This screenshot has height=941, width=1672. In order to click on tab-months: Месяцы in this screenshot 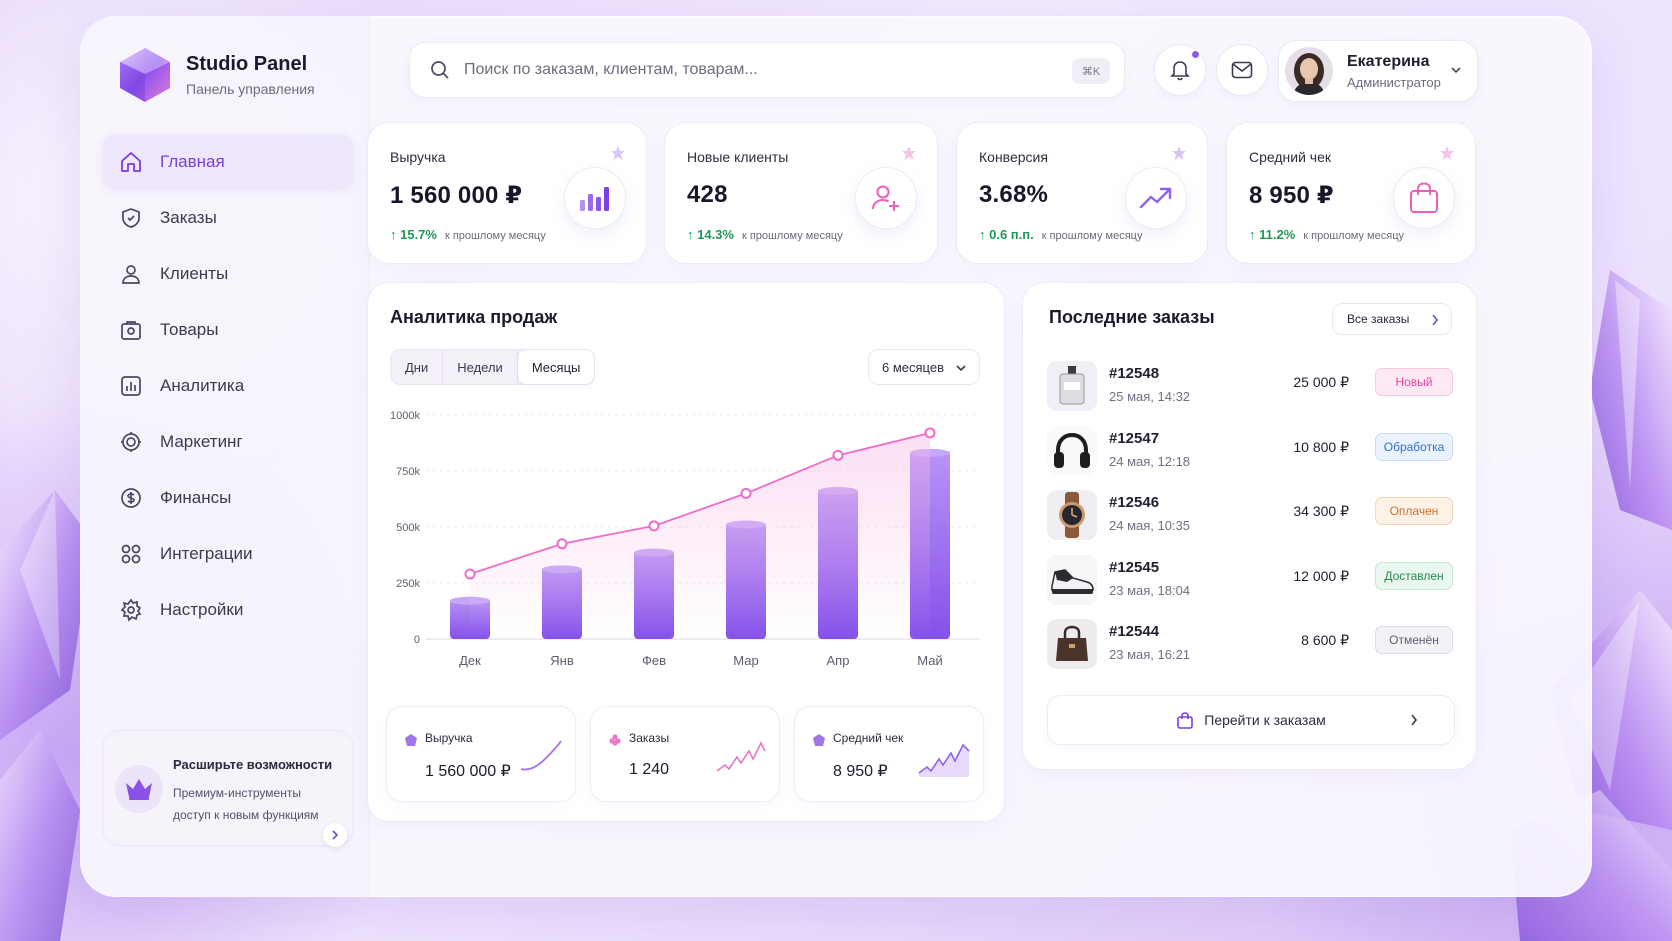, I will do `click(556, 367)`.